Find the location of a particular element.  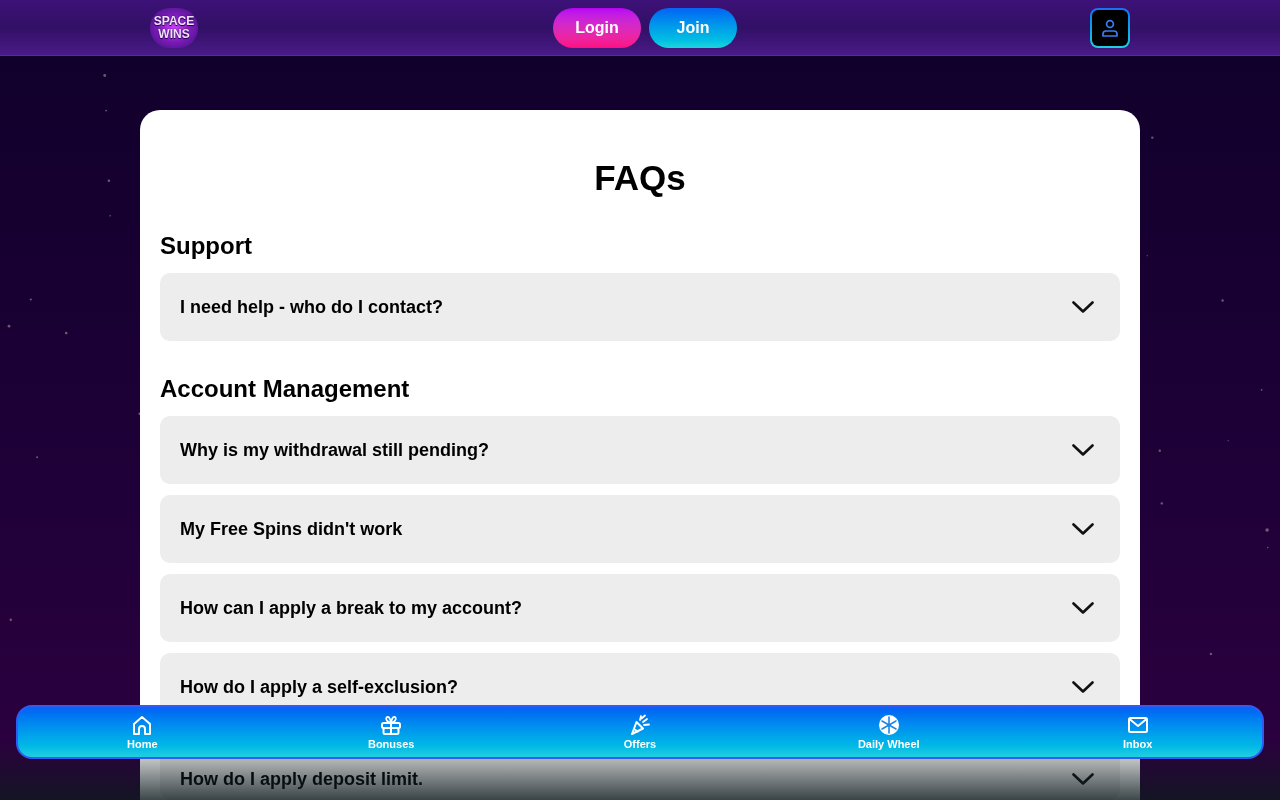

question-text: How do I apply deposit limit. is located at coordinates (301, 779).